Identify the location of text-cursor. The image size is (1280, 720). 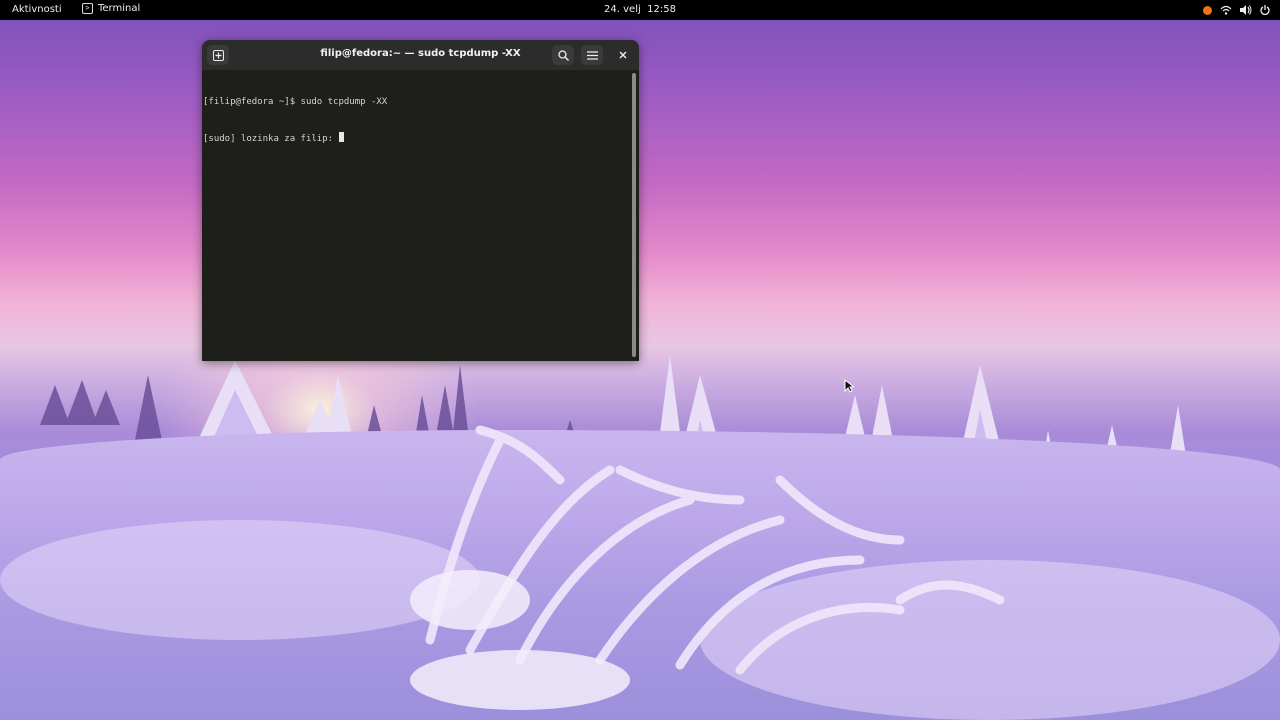
(342, 137).